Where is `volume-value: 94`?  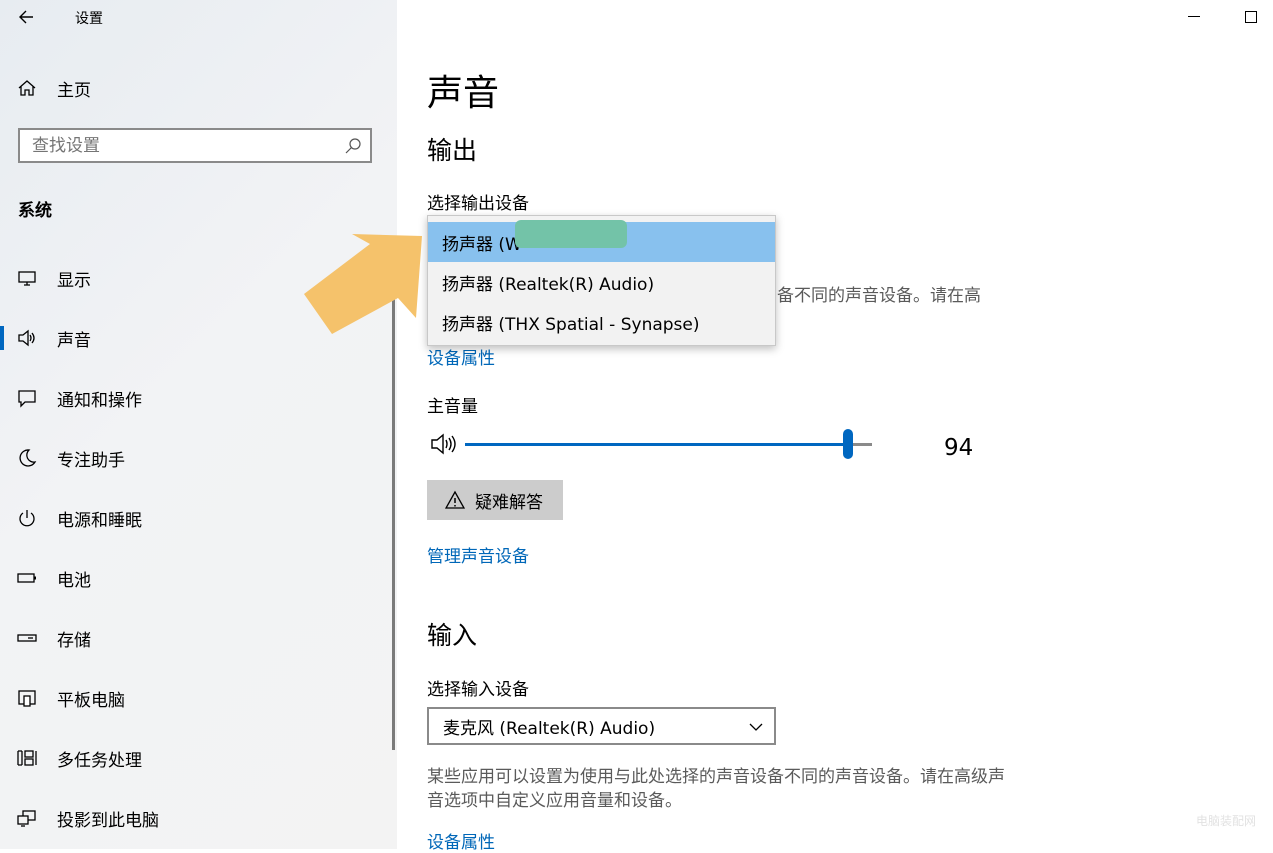
volume-value: 94 is located at coordinates (959, 448).